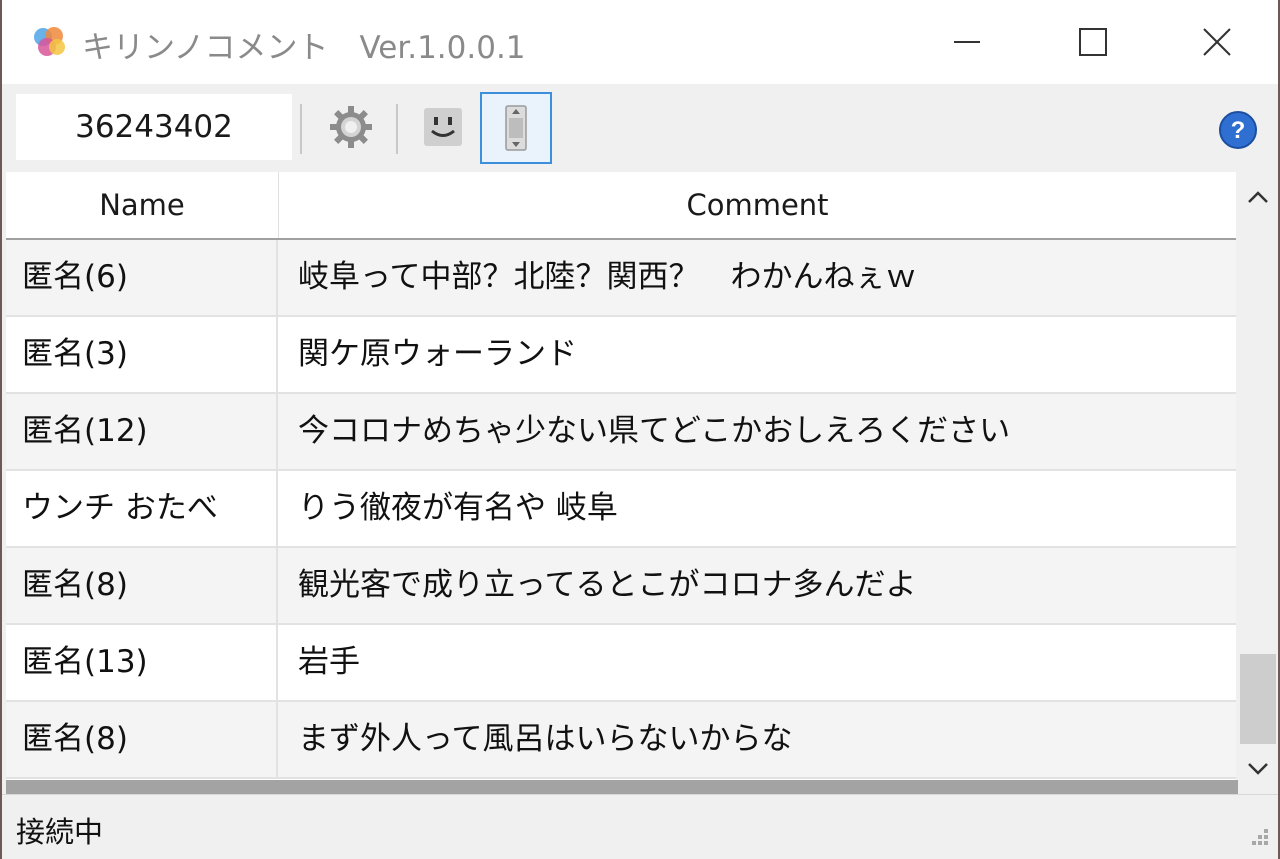 This screenshot has width=1280, height=859. I want to click on table-row: 匿名(8) 観光客で成り立ってるとこがコロナ多んだよ, so click(621, 586).